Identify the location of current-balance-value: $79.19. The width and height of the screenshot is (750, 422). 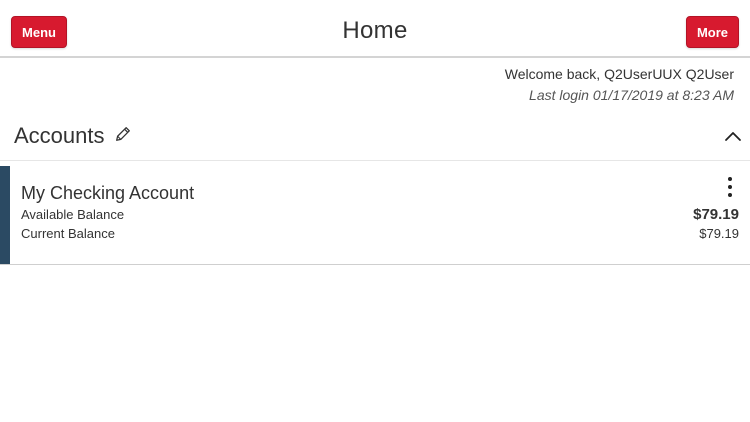
(719, 233).